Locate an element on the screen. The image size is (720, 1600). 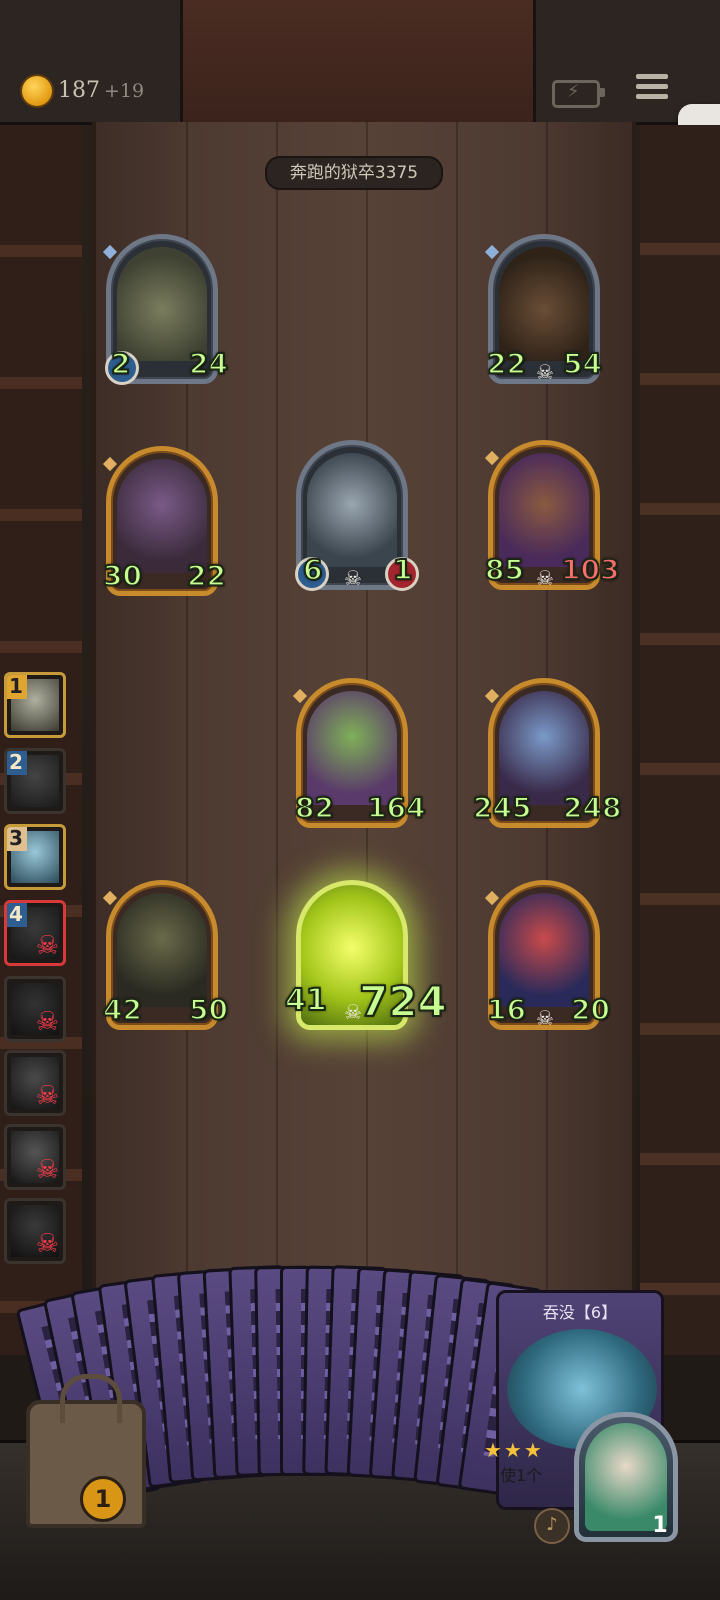
card-stat-left: 245 is located at coordinates (502, 807).